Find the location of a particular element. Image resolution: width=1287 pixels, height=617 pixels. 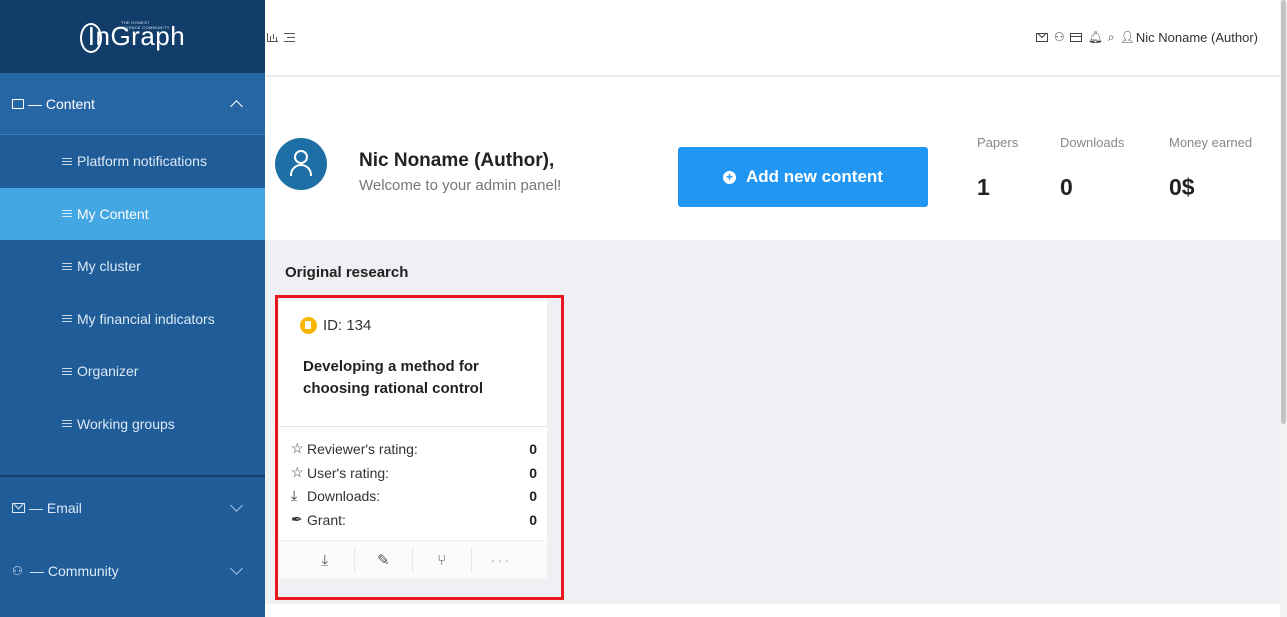

chevron-up-icon is located at coordinates (236, 106).